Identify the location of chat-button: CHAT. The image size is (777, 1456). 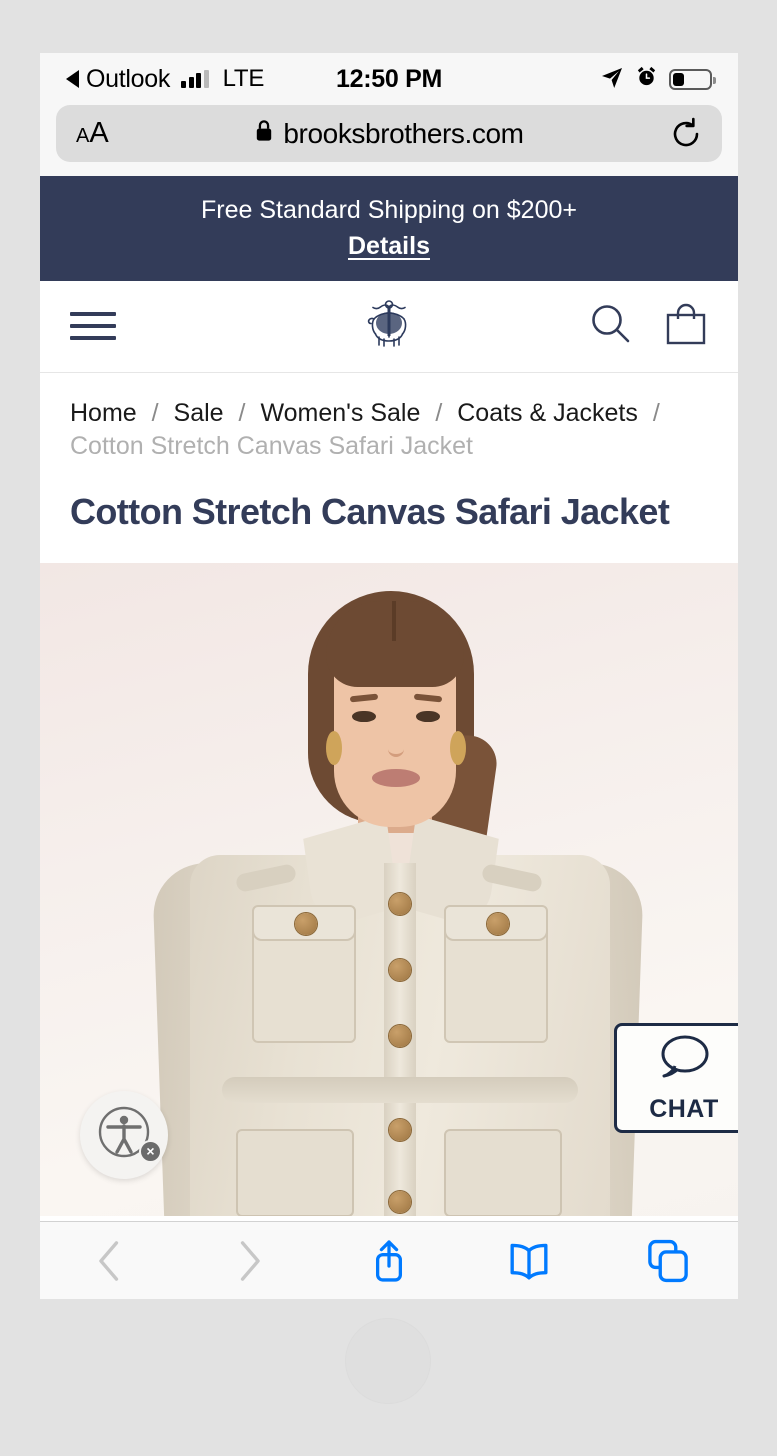
(676, 1077).